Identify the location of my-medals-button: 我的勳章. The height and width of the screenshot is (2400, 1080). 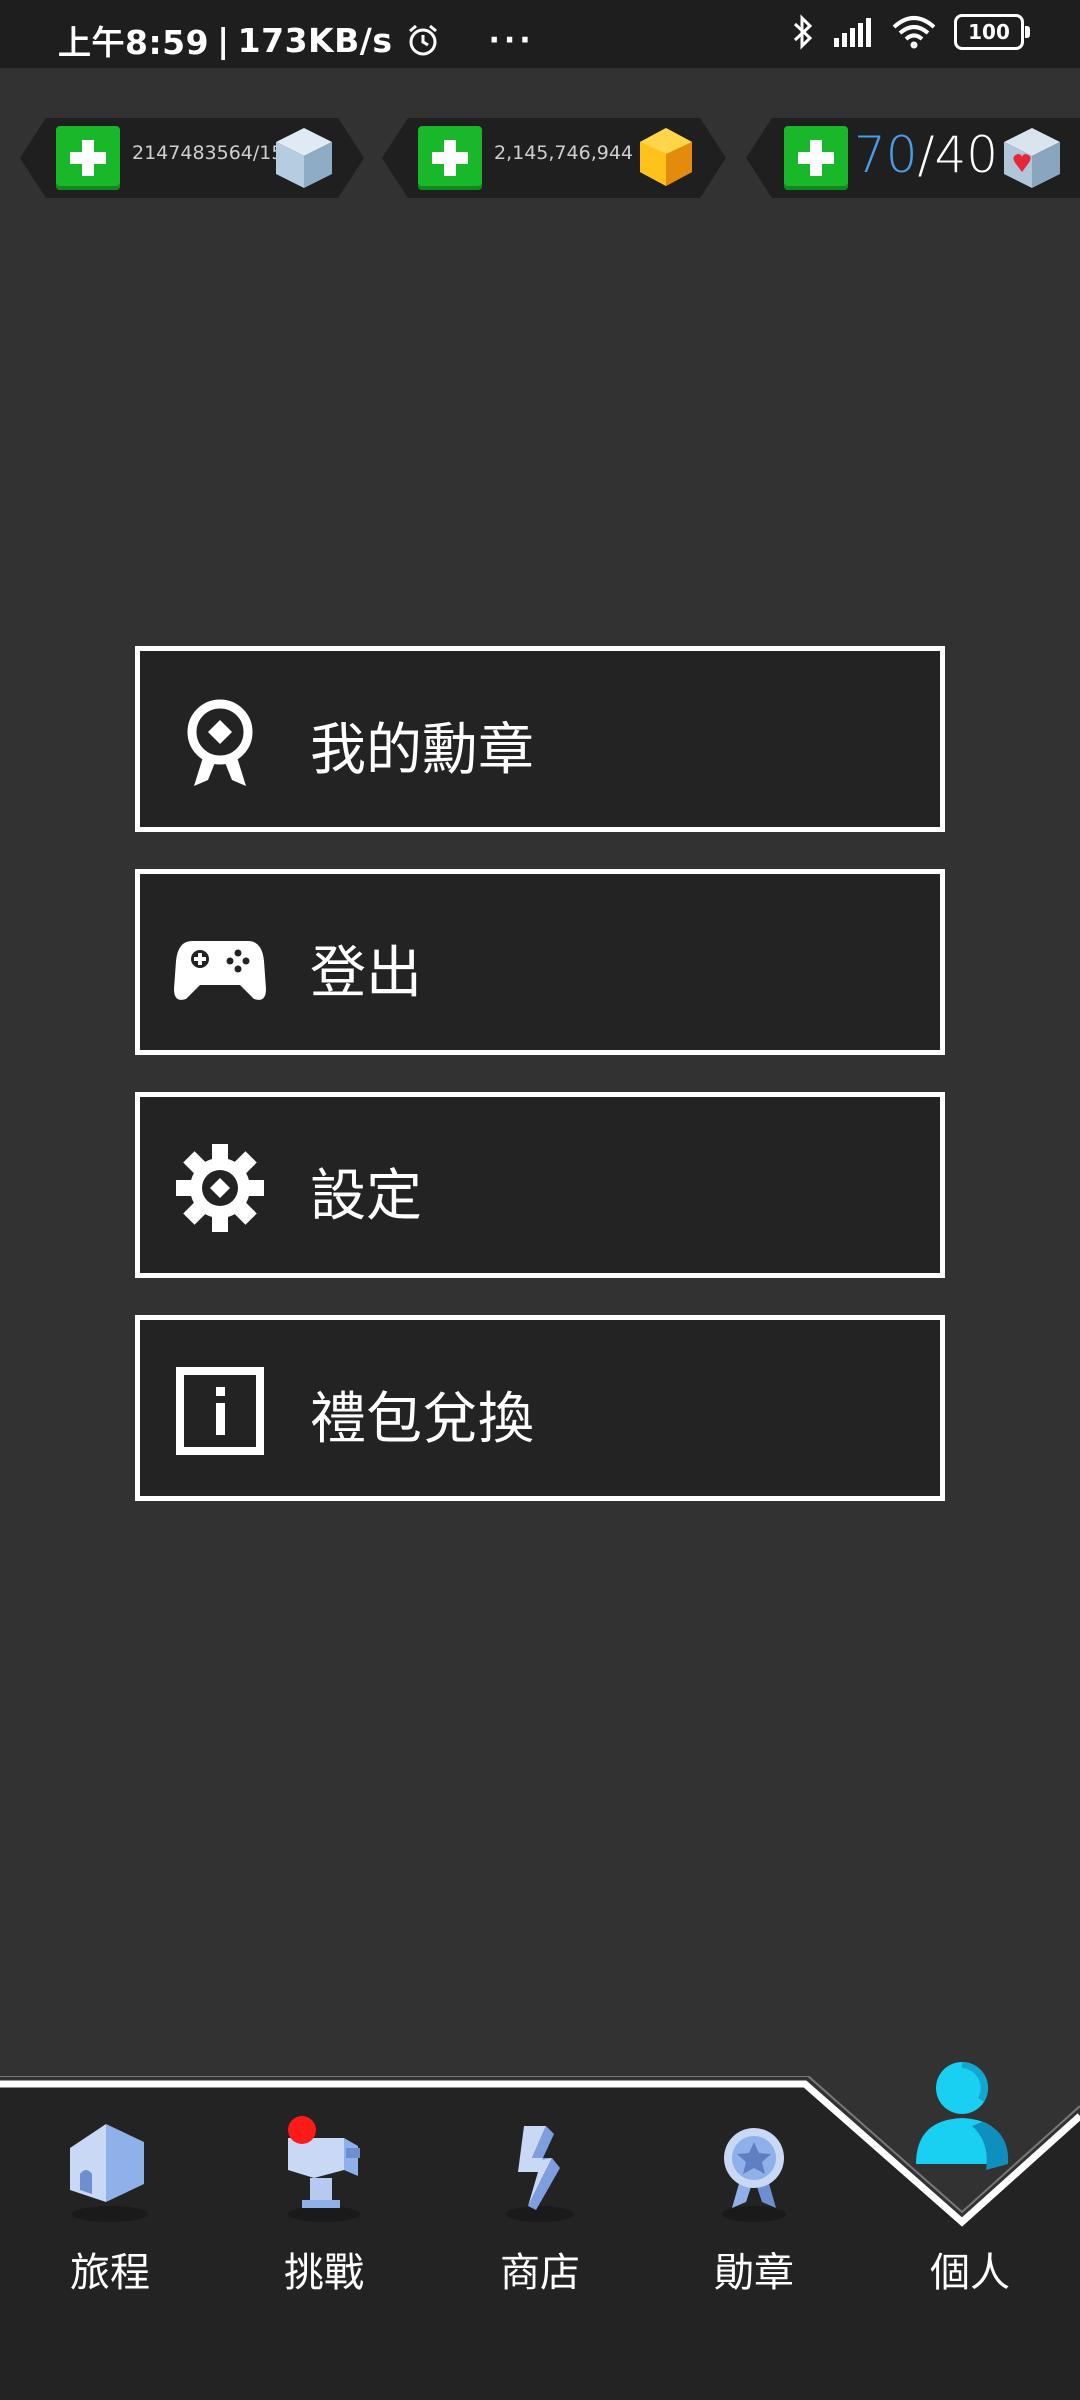
(540, 739).